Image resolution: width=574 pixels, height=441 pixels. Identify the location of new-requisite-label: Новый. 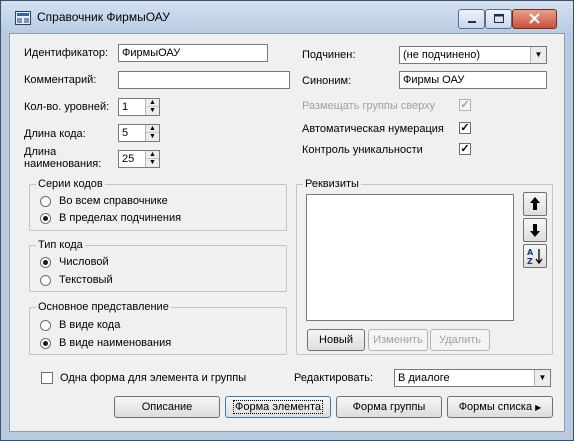
(336, 340).